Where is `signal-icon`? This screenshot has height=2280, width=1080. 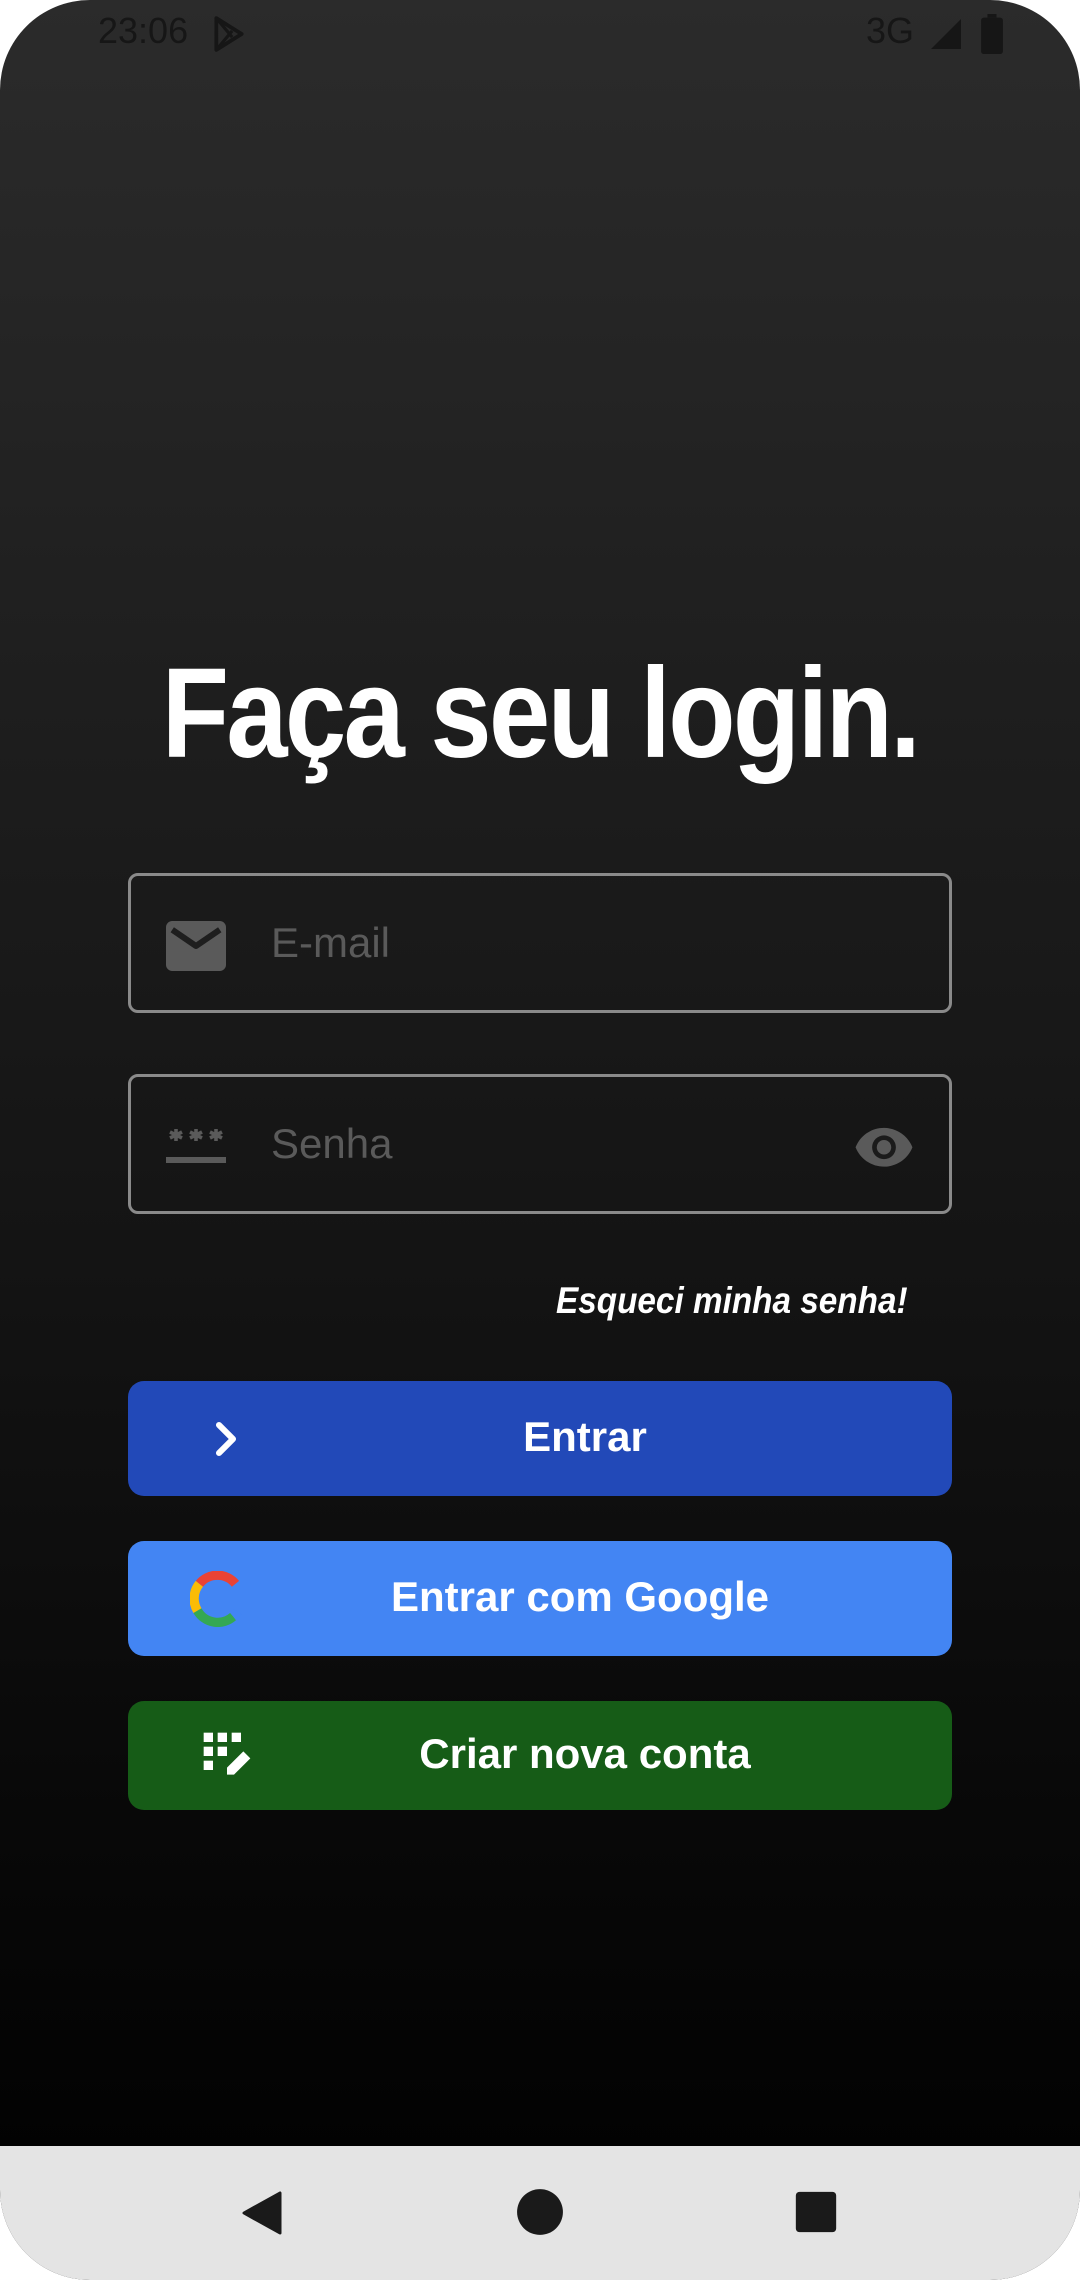 signal-icon is located at coordinates (946, 34).